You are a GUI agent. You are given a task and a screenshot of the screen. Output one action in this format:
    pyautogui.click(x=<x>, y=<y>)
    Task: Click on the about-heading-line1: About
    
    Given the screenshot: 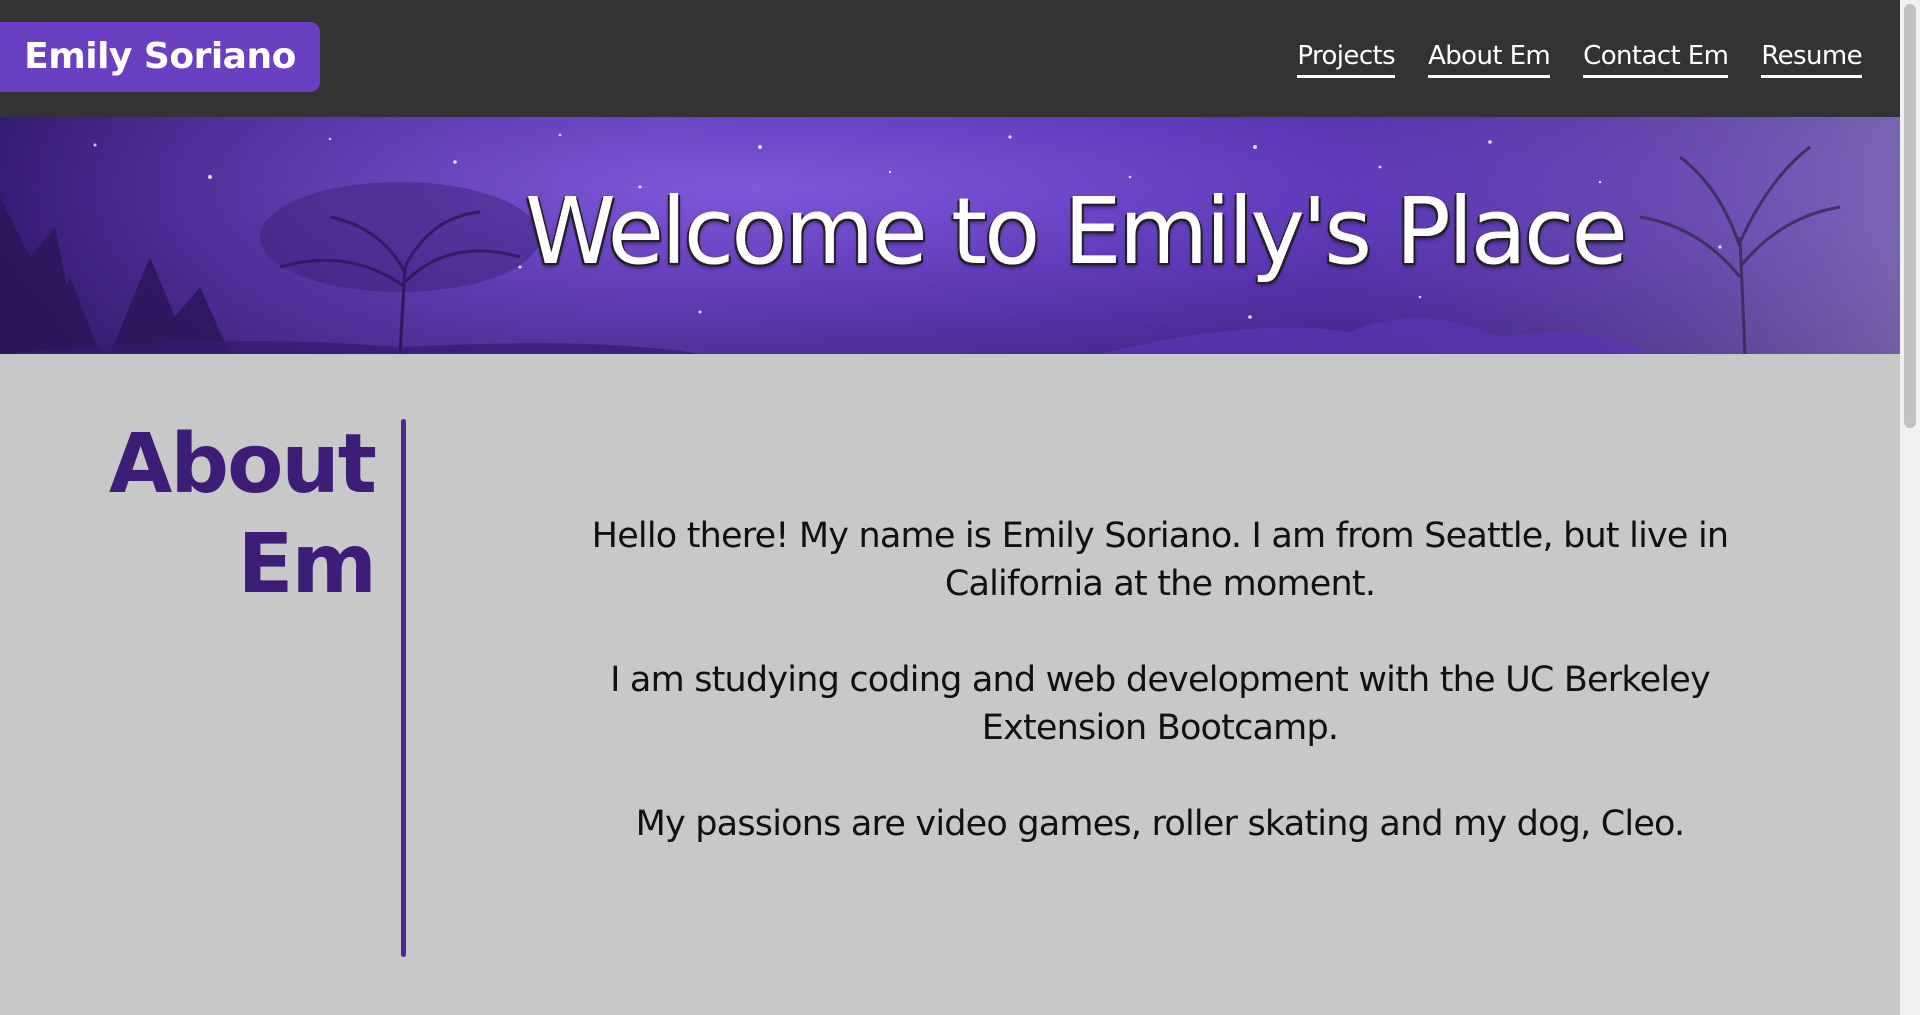 What is the action you would take?
    pyautogui.click(x=242, y=464)
    